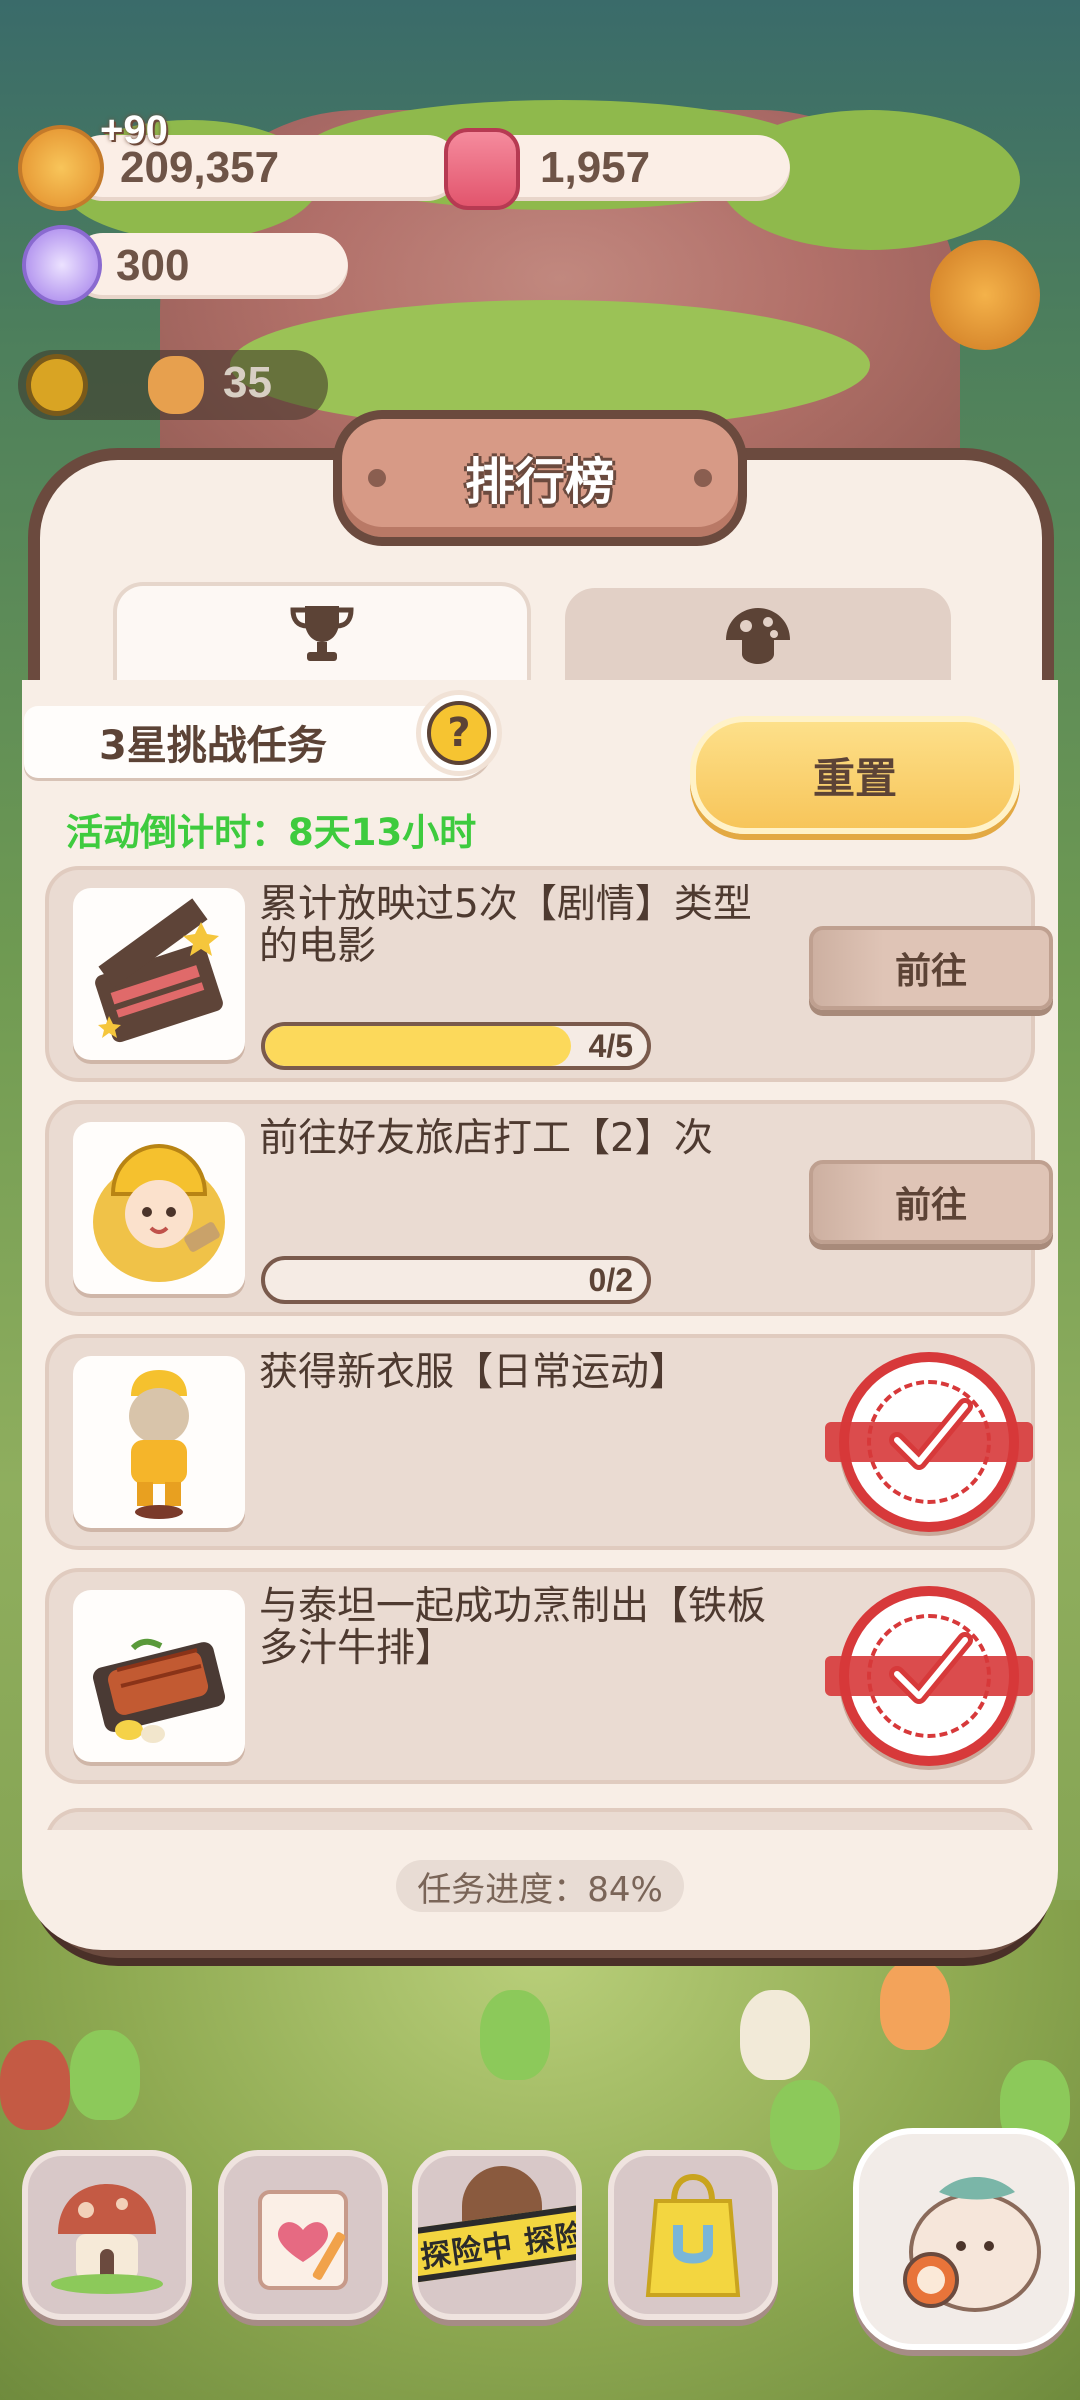  Describe the element at coordinates (474, 1372) in the screenshot. I see `task-description: 获得新衣服【日常运动】` at that location.